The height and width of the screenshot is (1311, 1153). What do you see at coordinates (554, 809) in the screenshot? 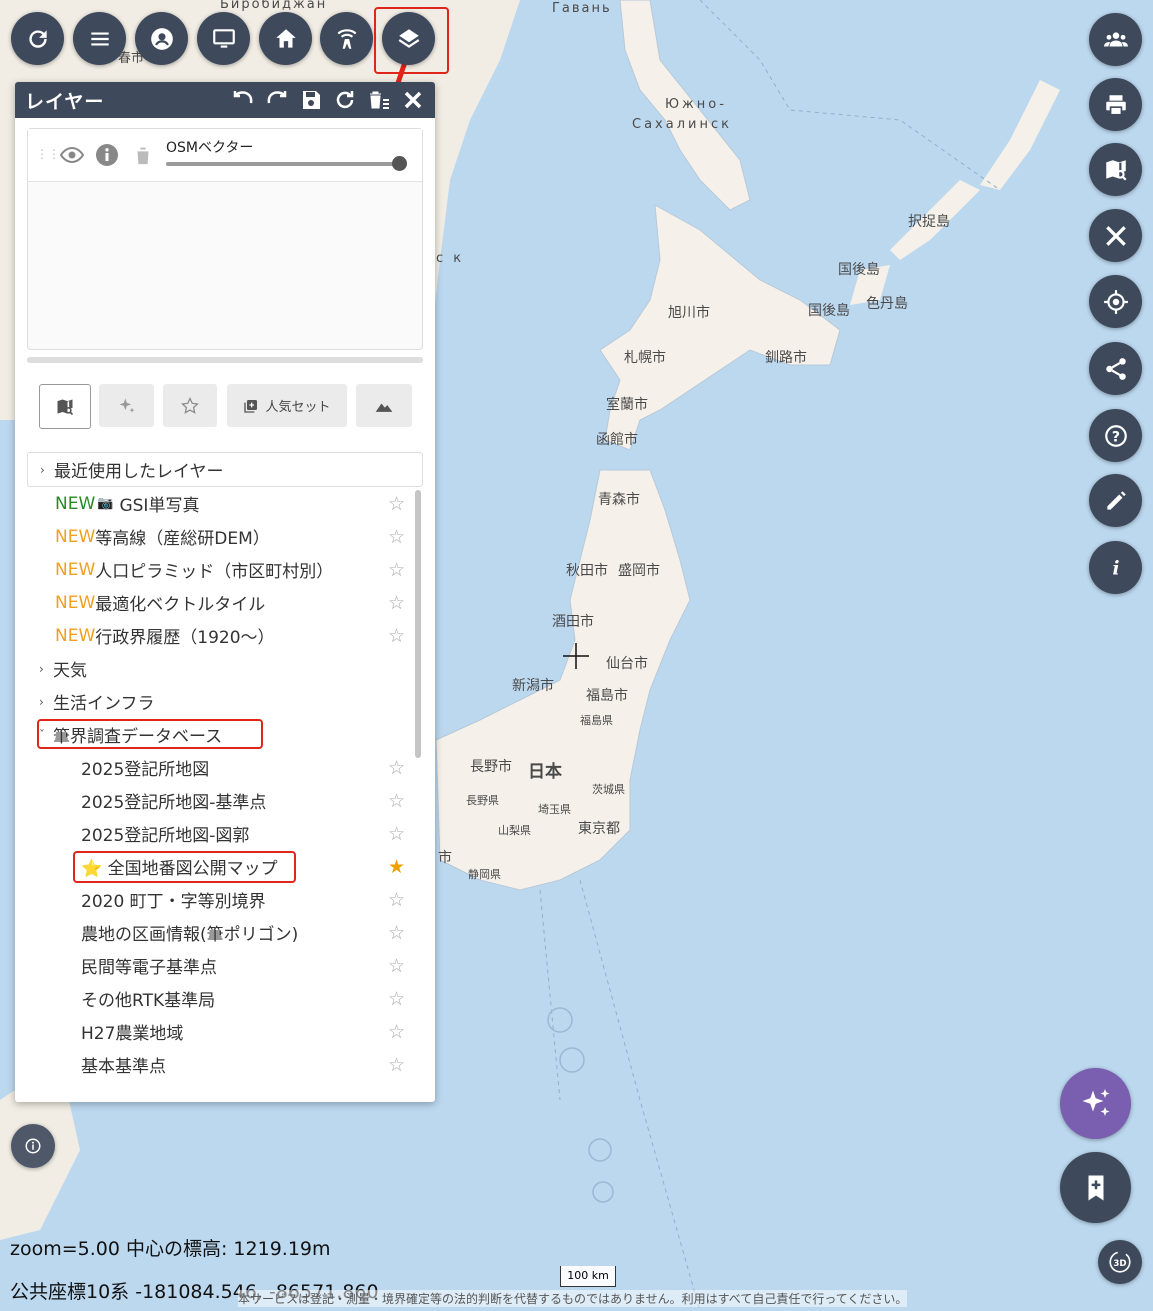
I see `map-label: 埼玉県` at bounding box center [554, 809].